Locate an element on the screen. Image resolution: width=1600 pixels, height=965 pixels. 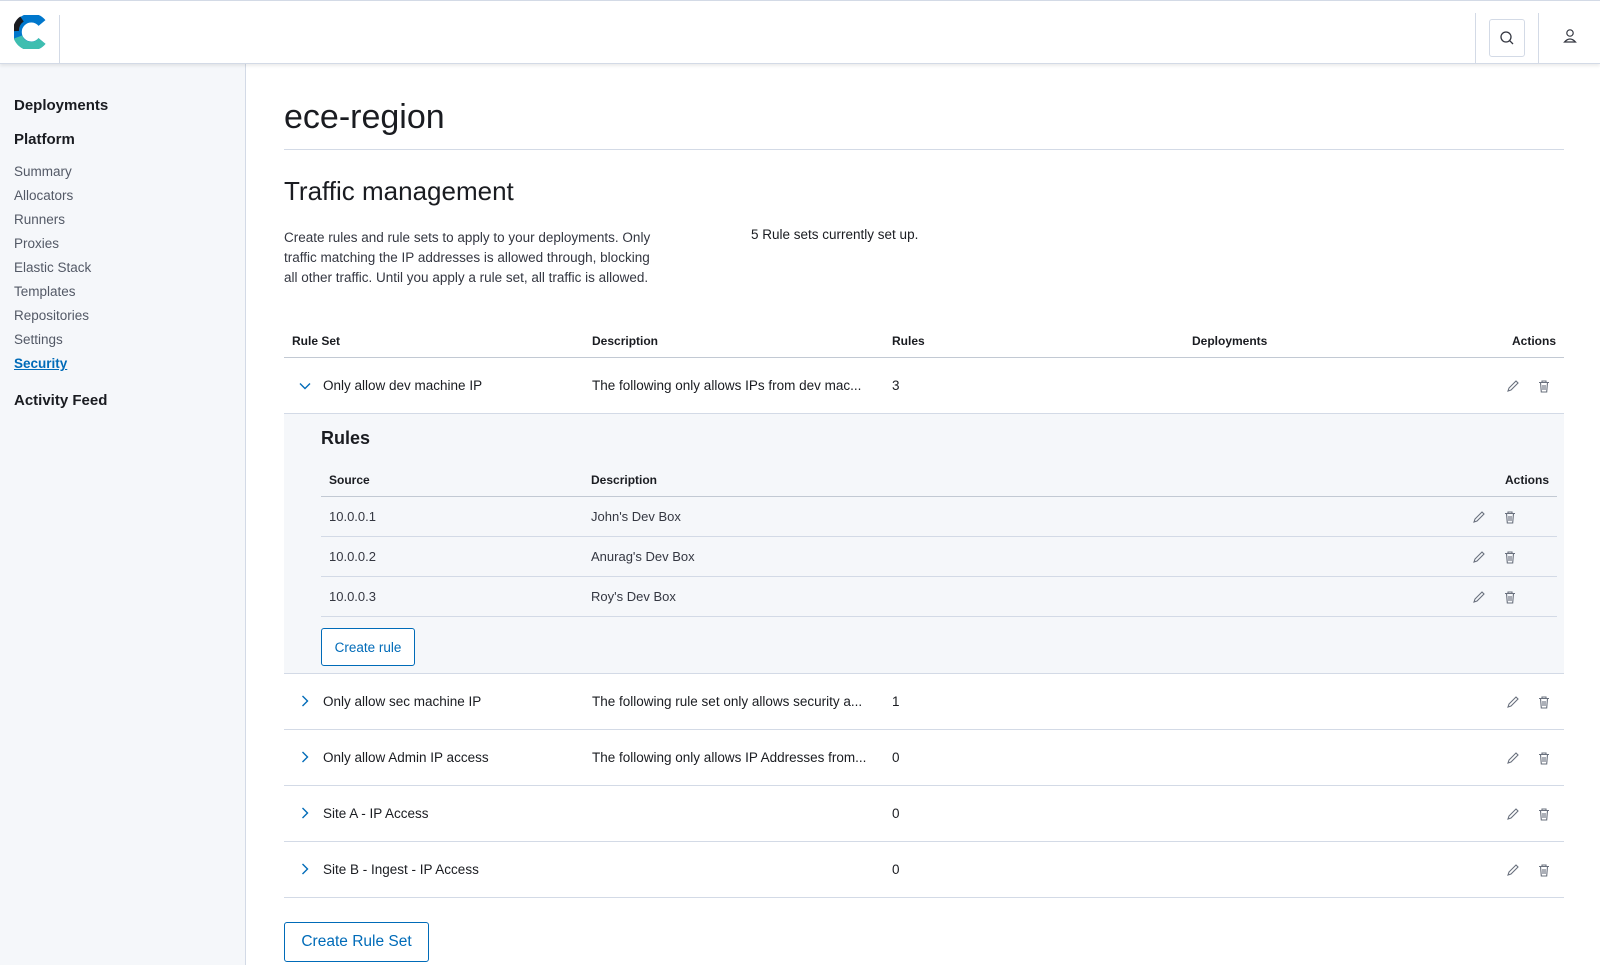
rule-source: 10.0.0.2 is located at coordinates (352, 556).